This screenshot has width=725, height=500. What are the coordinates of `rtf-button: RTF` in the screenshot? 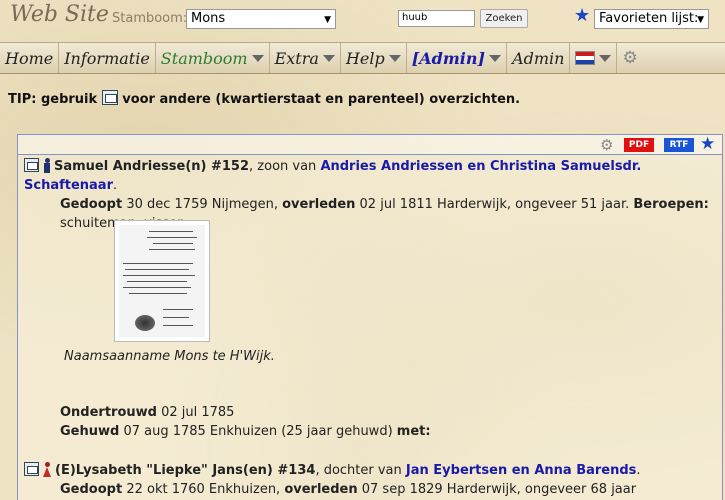 It's located at (679, 145).